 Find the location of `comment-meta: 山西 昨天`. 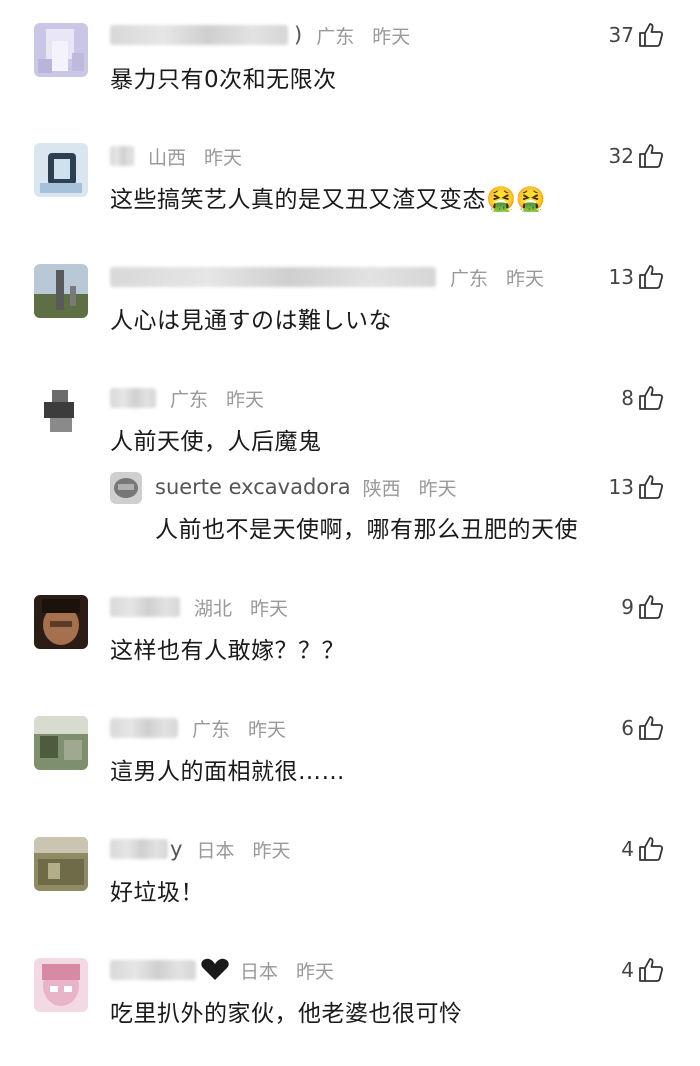

comment-meta: 山西 昨天 is located at coordinates (185, 156).